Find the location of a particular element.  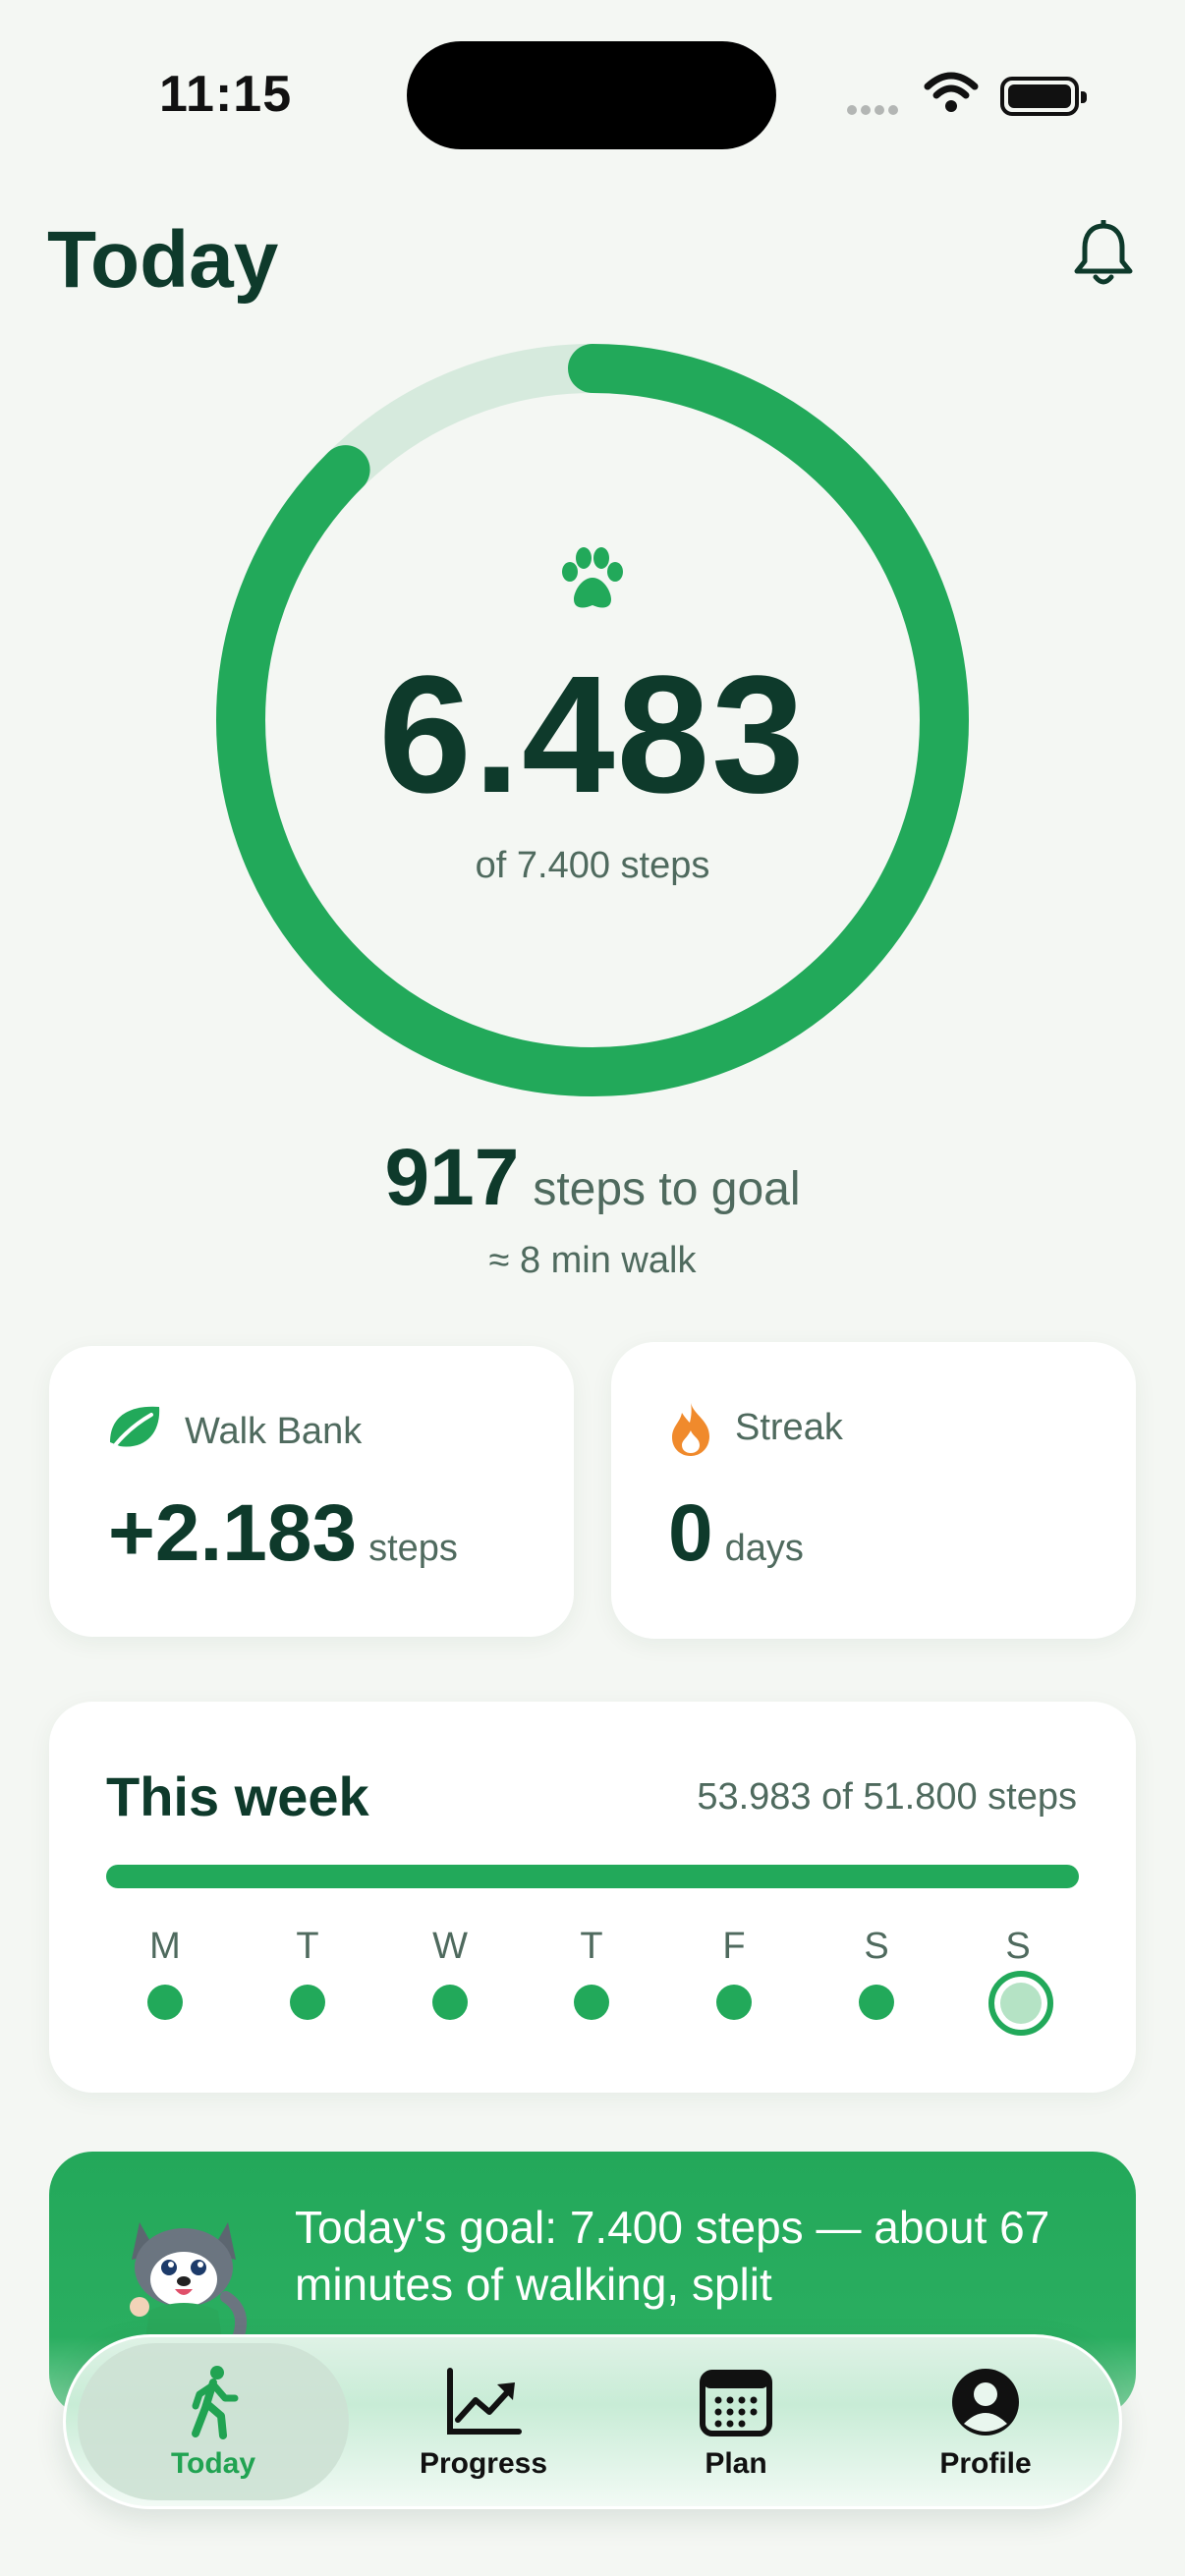

tab-today: Today is located at coordinates (214, 2421).